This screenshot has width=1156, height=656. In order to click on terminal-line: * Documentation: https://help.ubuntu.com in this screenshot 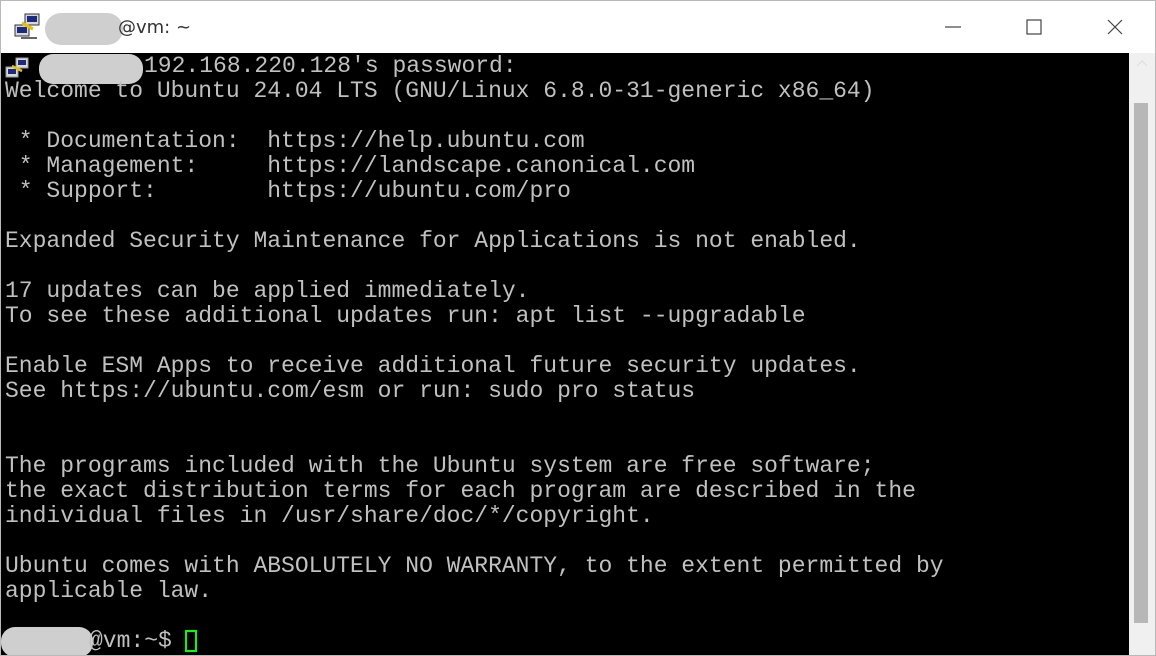, I will do `click(295, 141)`.